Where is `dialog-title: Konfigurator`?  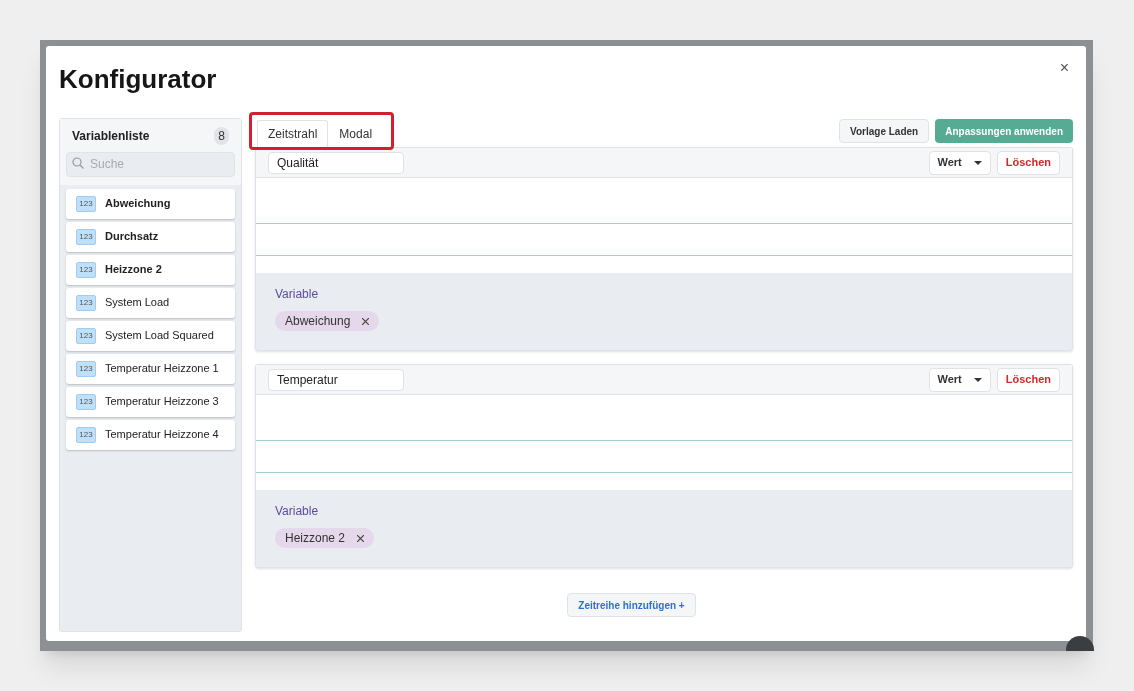 dialog-title: Konfigurator is located at coordinates (138, 79).